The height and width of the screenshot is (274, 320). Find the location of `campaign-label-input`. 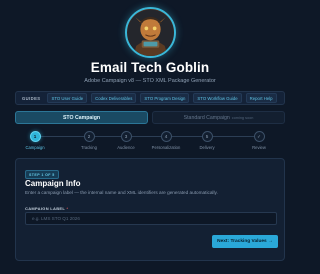

campaign-label-input is located at coordinates (151, 218).